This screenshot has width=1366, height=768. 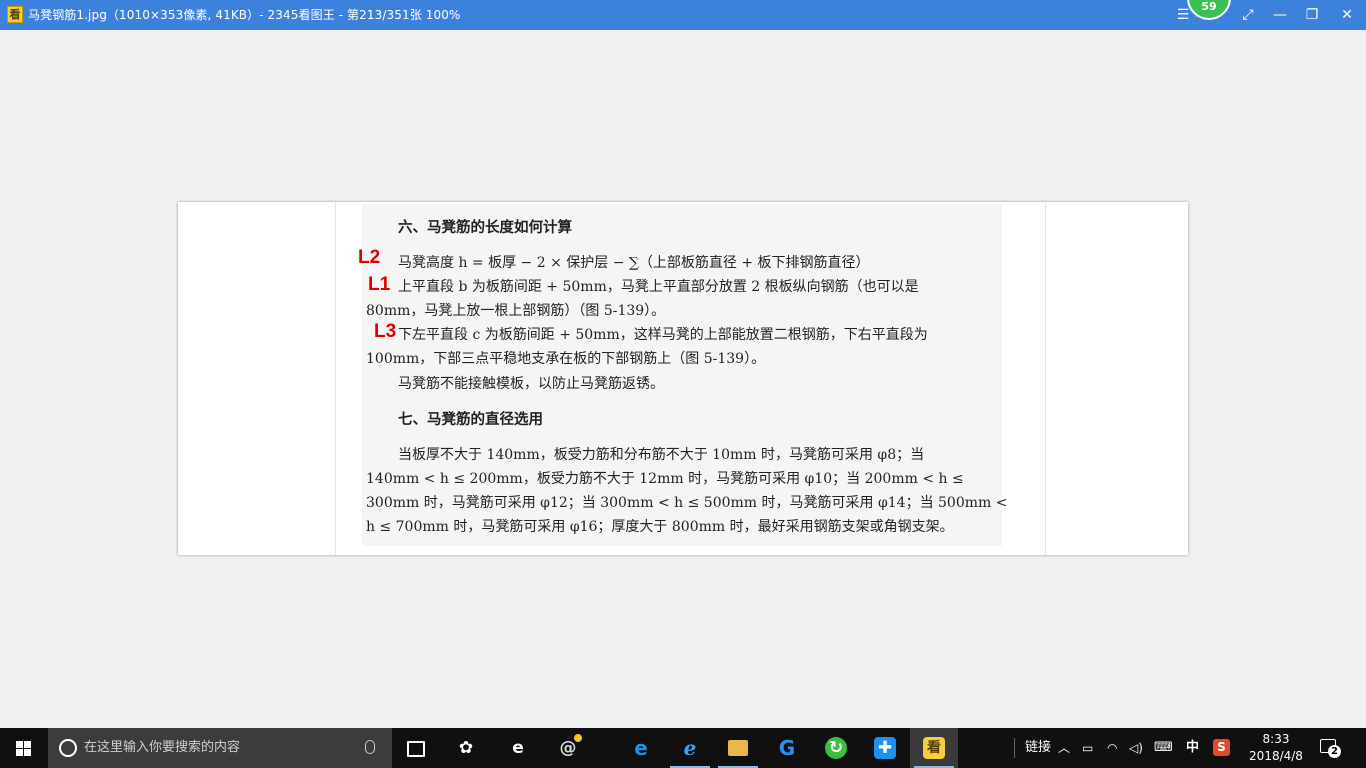 I want to click on clock-date: 2018/4/8, so click(x=1276, y=756).